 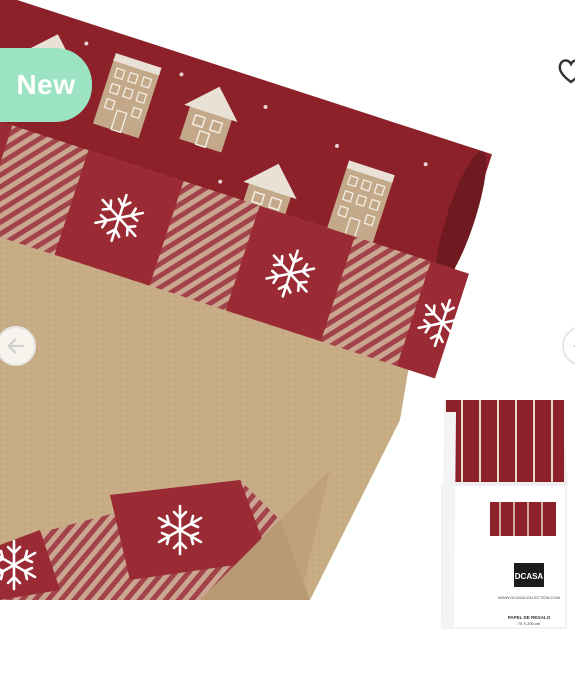 What do you see at coordinates (565, 71) in the screenshot?
I see `heart-icon` at bounding box center [565, 71].